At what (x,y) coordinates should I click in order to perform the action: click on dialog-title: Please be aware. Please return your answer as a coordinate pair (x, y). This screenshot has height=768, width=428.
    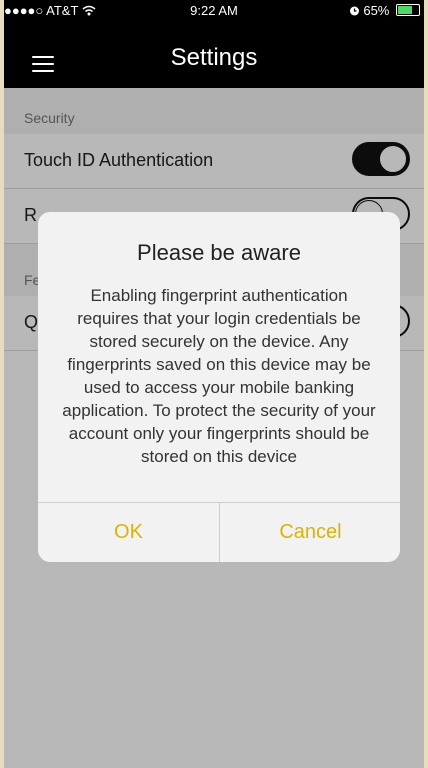
    Looking at the image, I should click on (219, 252).